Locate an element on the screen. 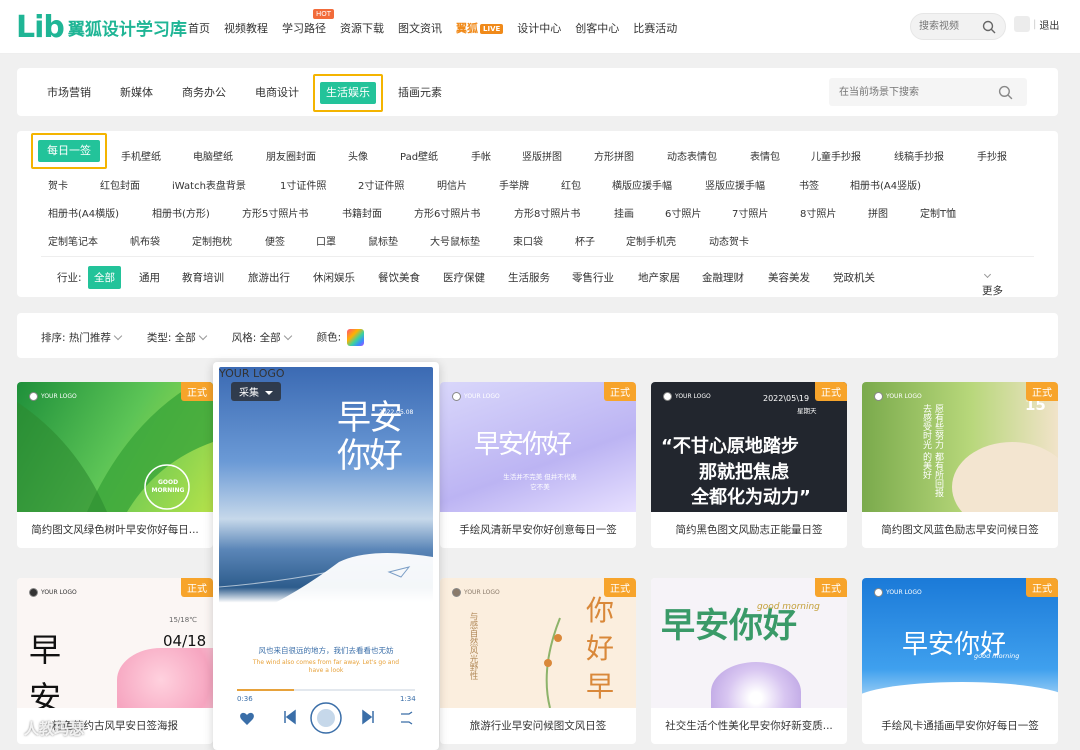 This screenshot has height=750, width=1080. tag-item: 竖版拼图 is located at coordinates (542, 155).